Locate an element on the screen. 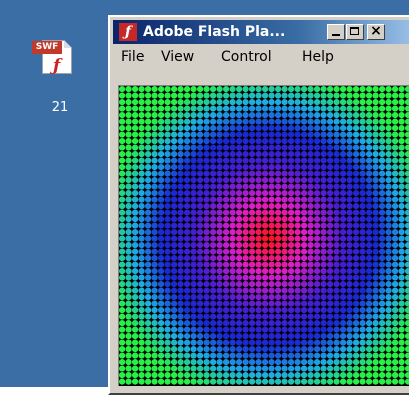 The image size is (409, 395). menu-file: File is located at coordinates (132, 57).